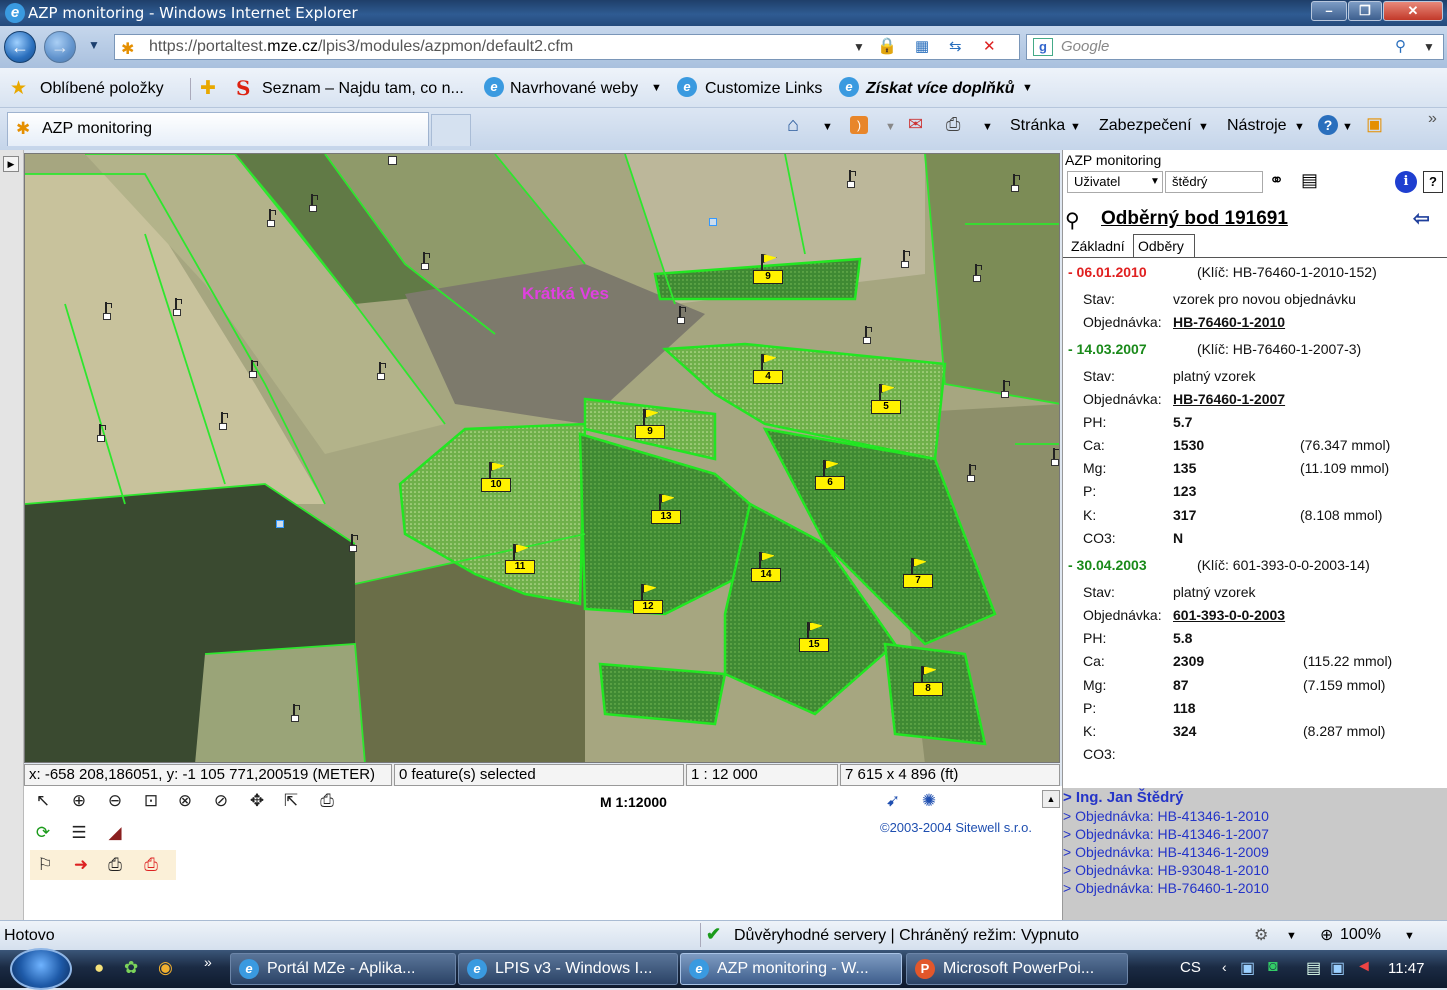 The height and width of the screenshot is (990, 1447). I want to click on fav-get-addons: Získat více doplňků, so click(940, 89).